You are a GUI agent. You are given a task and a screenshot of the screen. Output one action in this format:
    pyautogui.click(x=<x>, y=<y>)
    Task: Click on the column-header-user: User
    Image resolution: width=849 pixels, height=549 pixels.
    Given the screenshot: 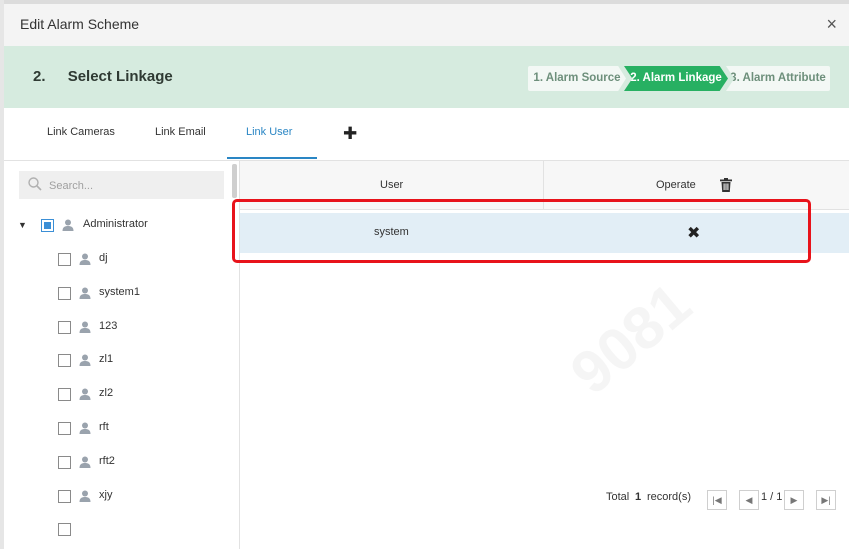 What is the action you would take?
    pyautogui.click(x=392, y=185)
    